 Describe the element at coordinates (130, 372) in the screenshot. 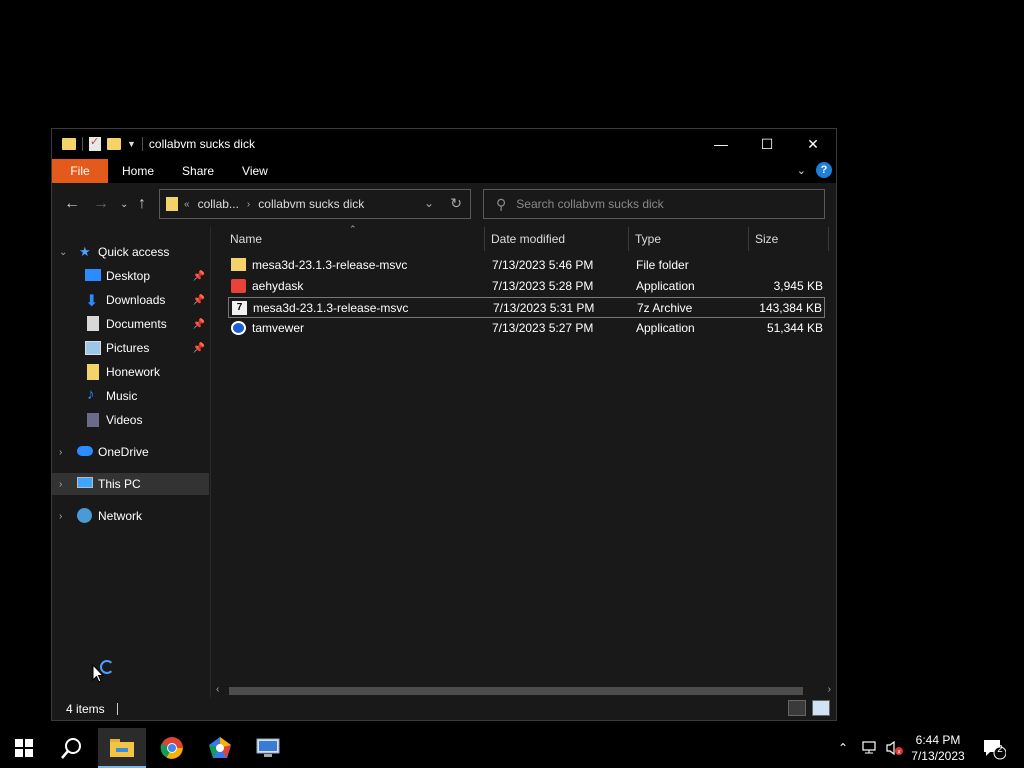

I see `sidebar-item-honework: Honework` at that location.